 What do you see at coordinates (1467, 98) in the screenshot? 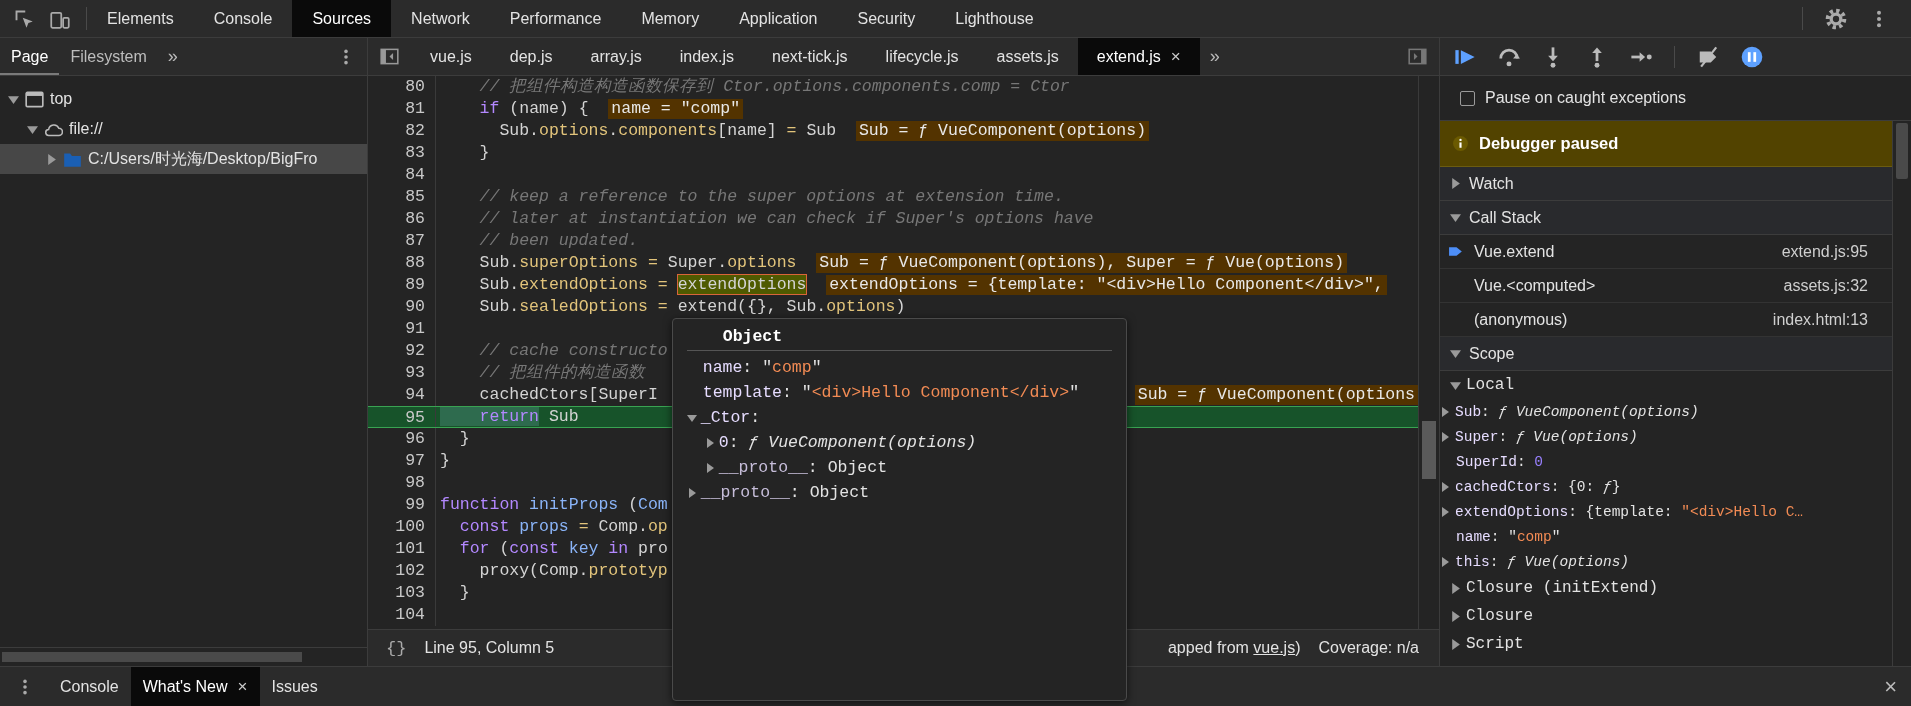
I see `checkbox` at bounding box center [1467, 98].